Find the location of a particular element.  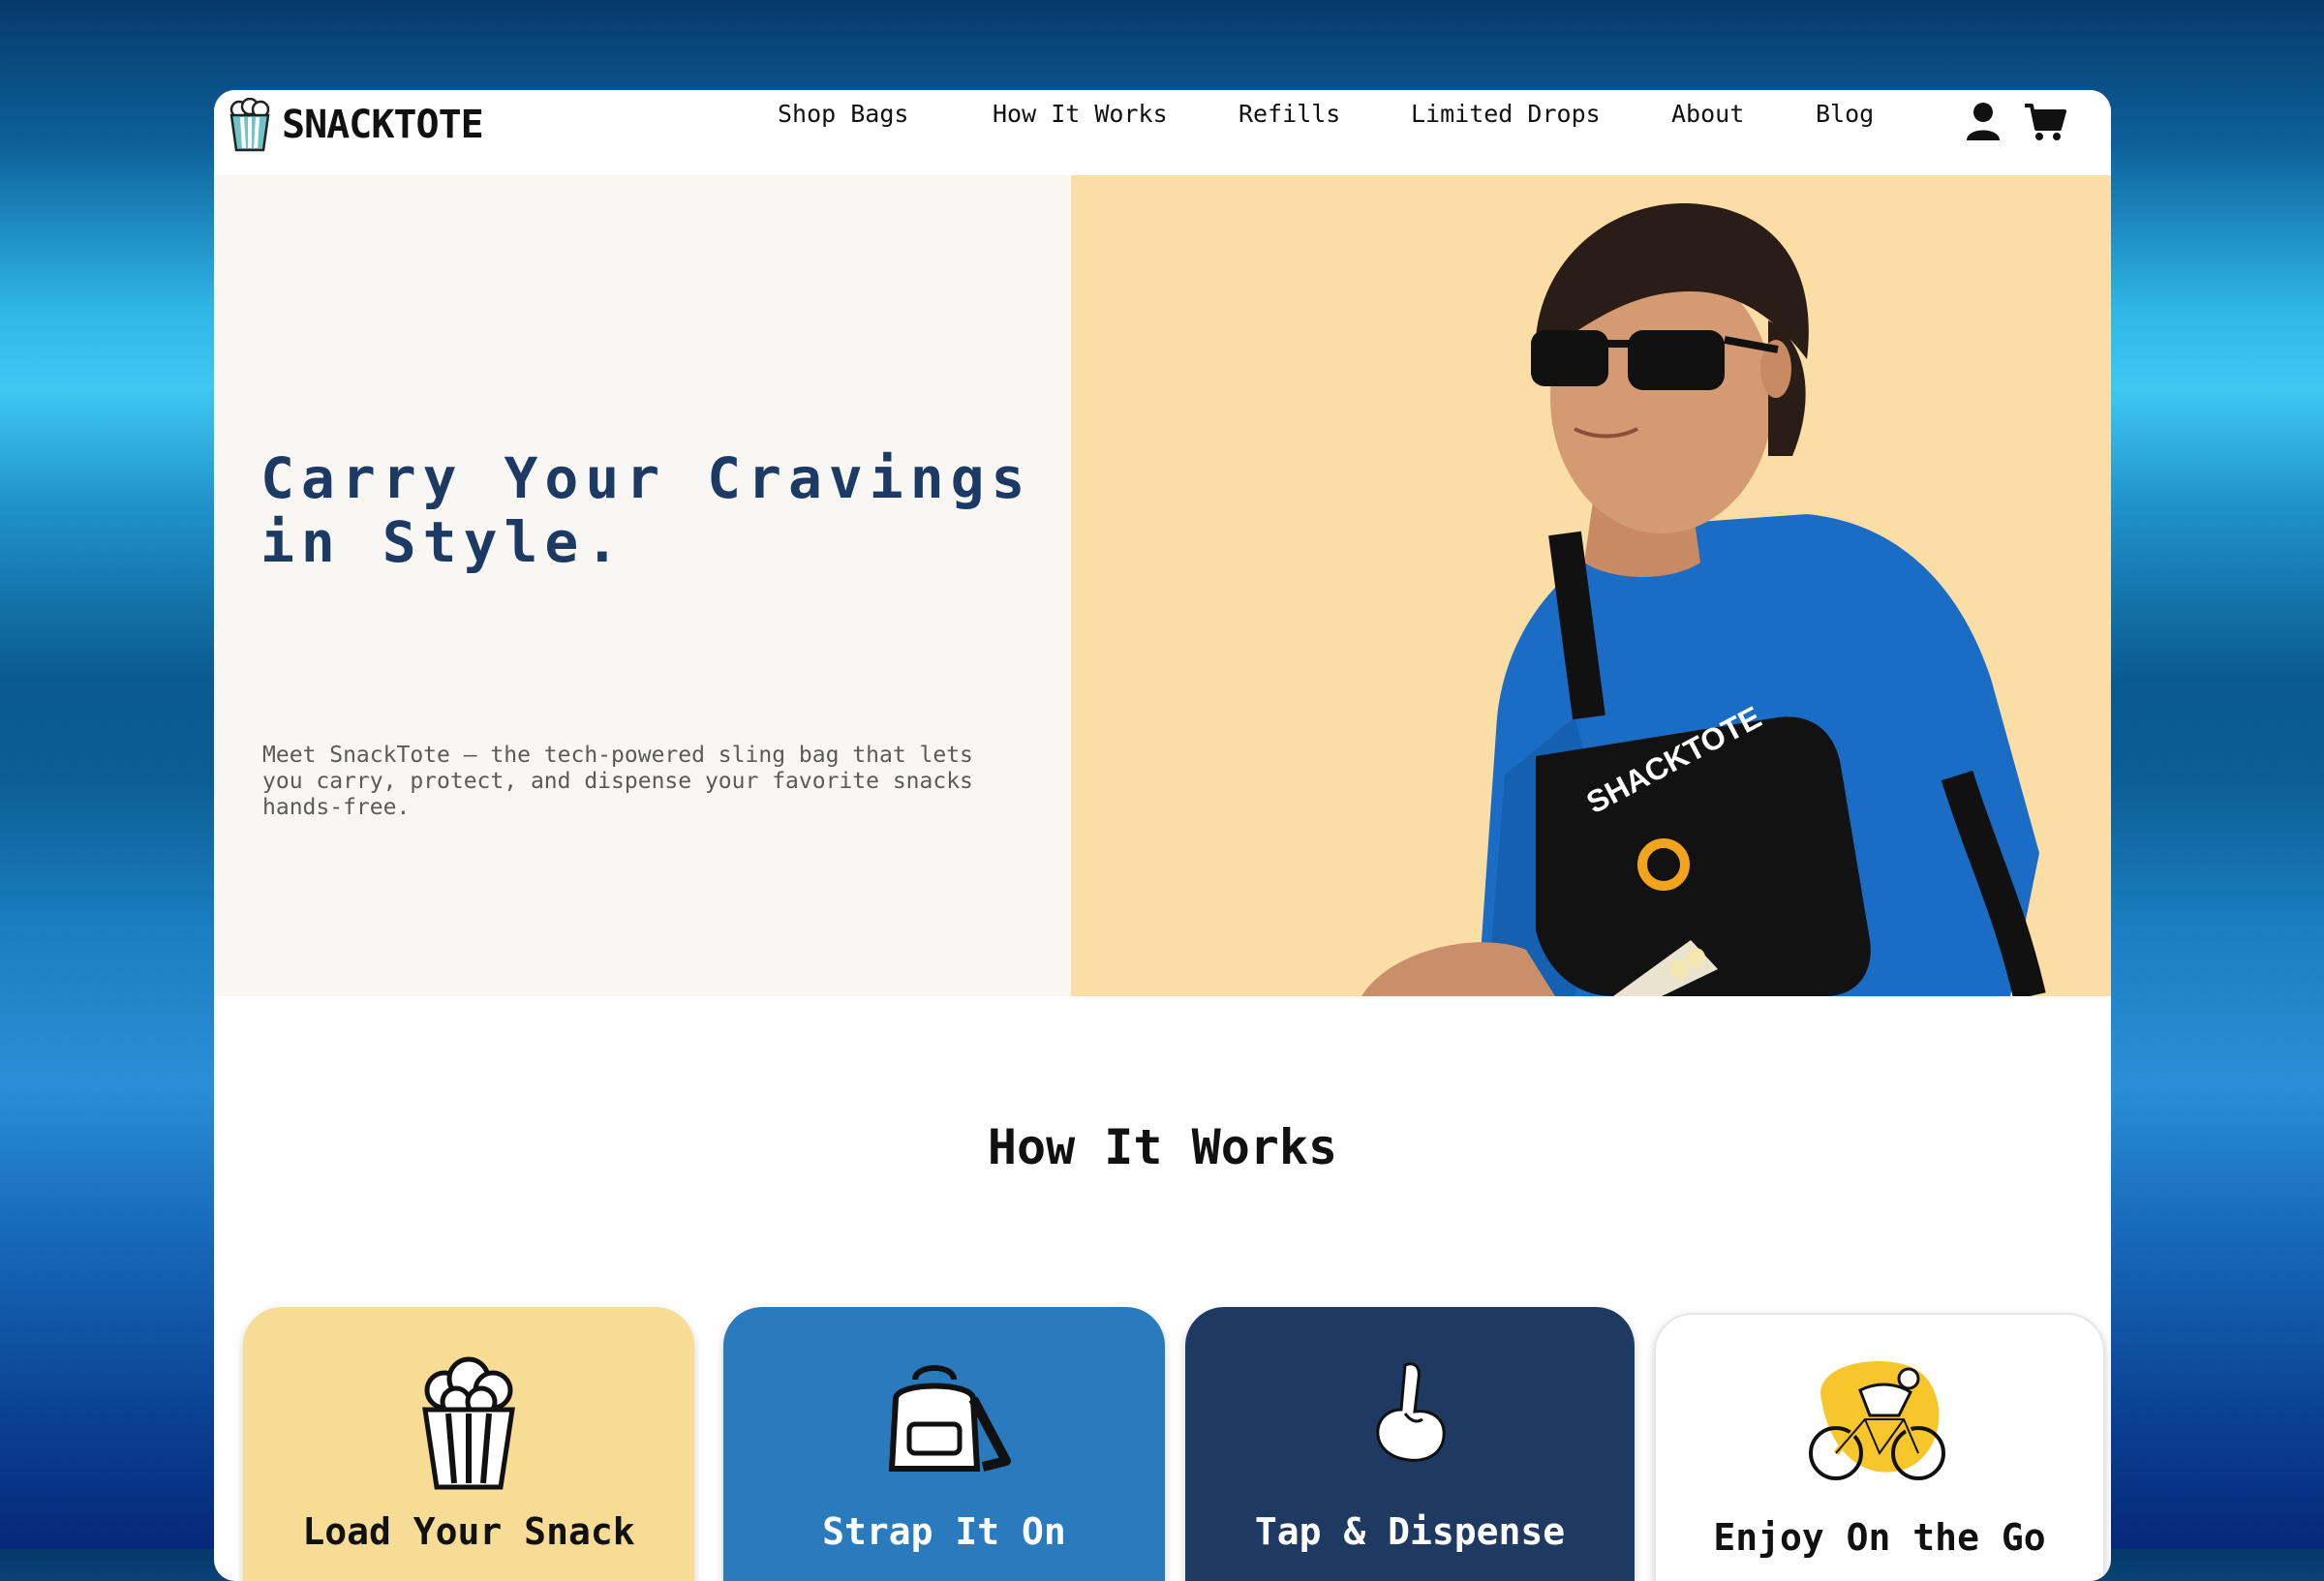

step-title: Tap & Dispense is located at coordinates (1410, 1531).